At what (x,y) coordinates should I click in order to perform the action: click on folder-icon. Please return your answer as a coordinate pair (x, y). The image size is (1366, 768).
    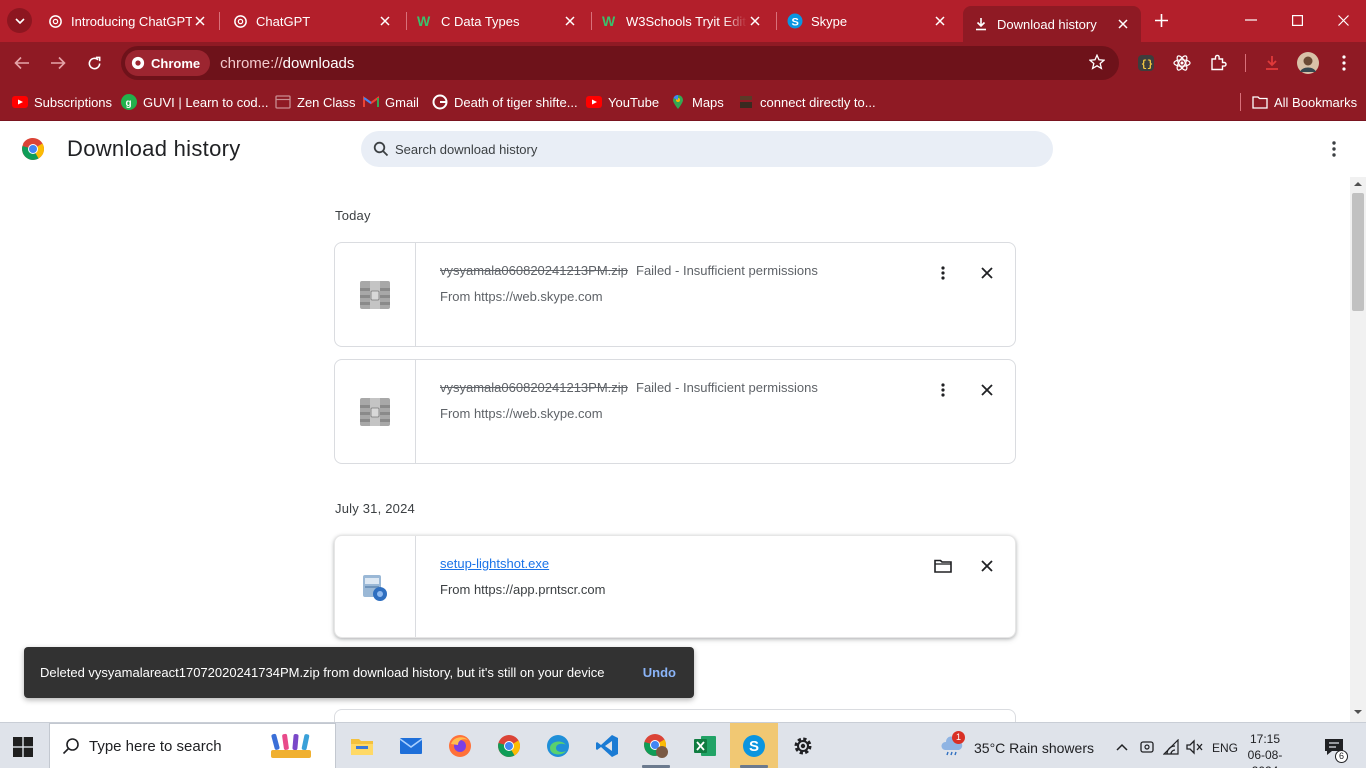
    Looking at the image, I should click on (362, 747).